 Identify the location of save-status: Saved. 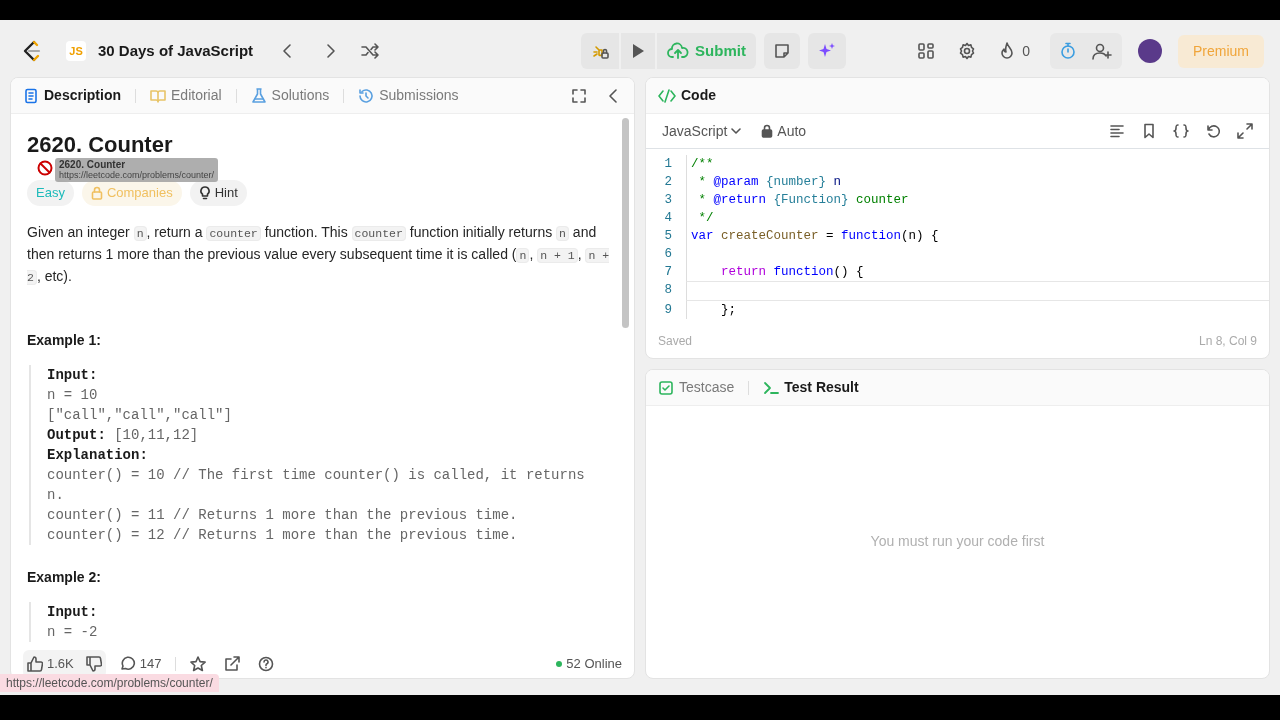
(675, 341).